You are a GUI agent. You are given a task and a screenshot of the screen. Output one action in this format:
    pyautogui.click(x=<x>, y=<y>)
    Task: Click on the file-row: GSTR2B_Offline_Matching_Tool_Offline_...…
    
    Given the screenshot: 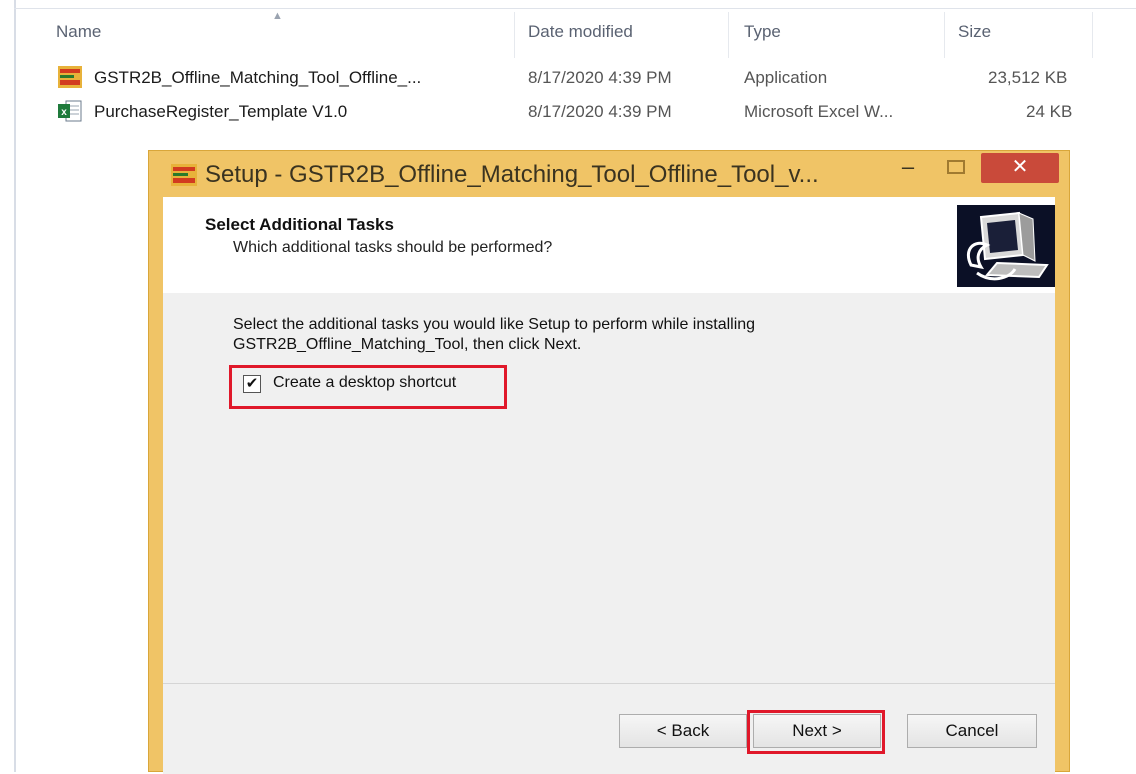 What is the action you would take?
    pyautogui.click(x=576, y=78)
    